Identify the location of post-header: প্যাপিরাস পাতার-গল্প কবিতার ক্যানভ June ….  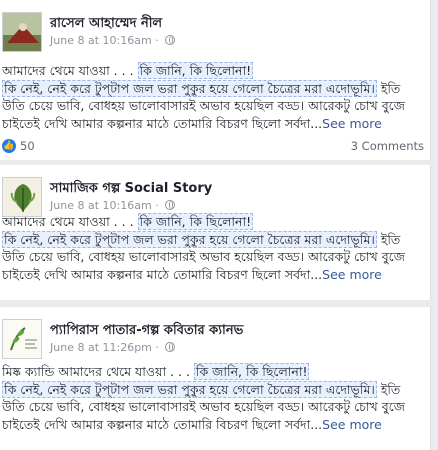
(215, 339).